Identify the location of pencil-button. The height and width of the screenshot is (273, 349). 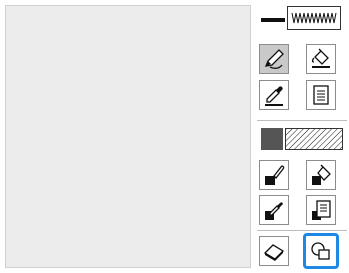
(274, 59).